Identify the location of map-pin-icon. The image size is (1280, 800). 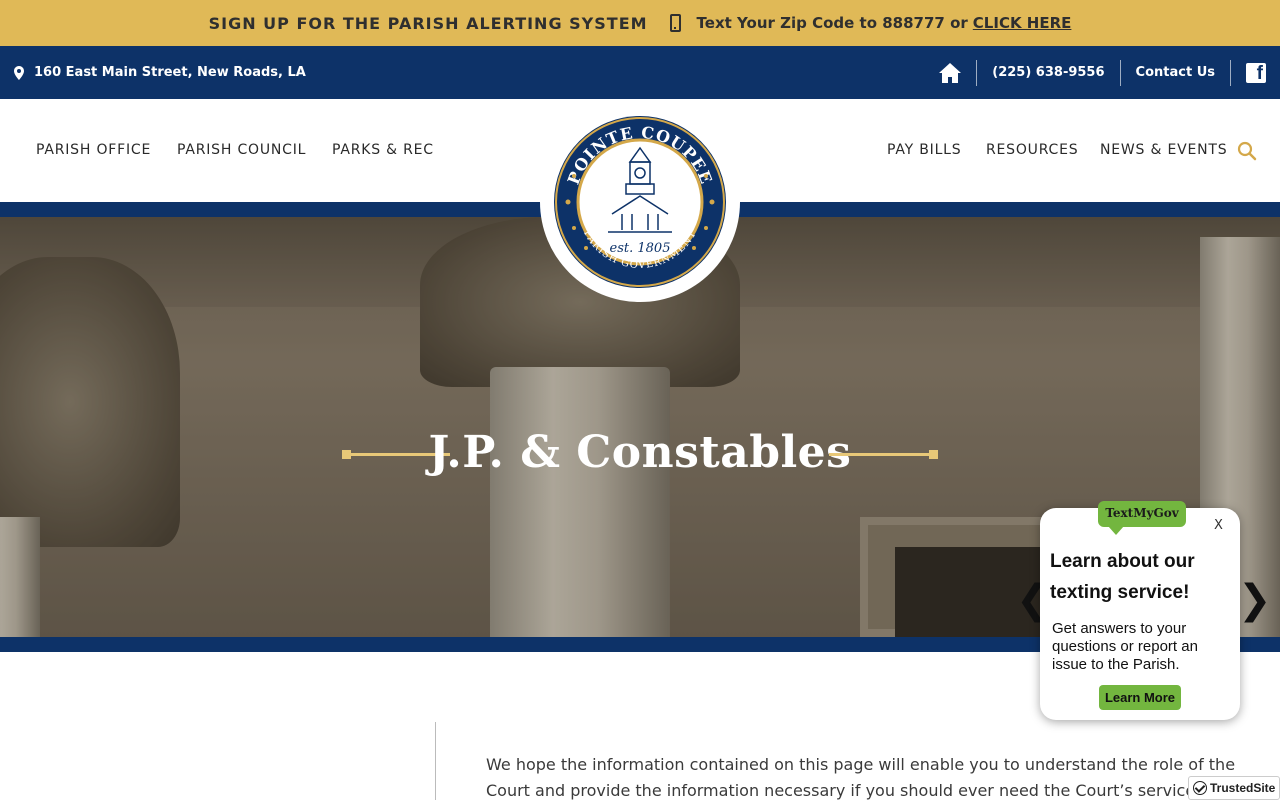
(19, 72).